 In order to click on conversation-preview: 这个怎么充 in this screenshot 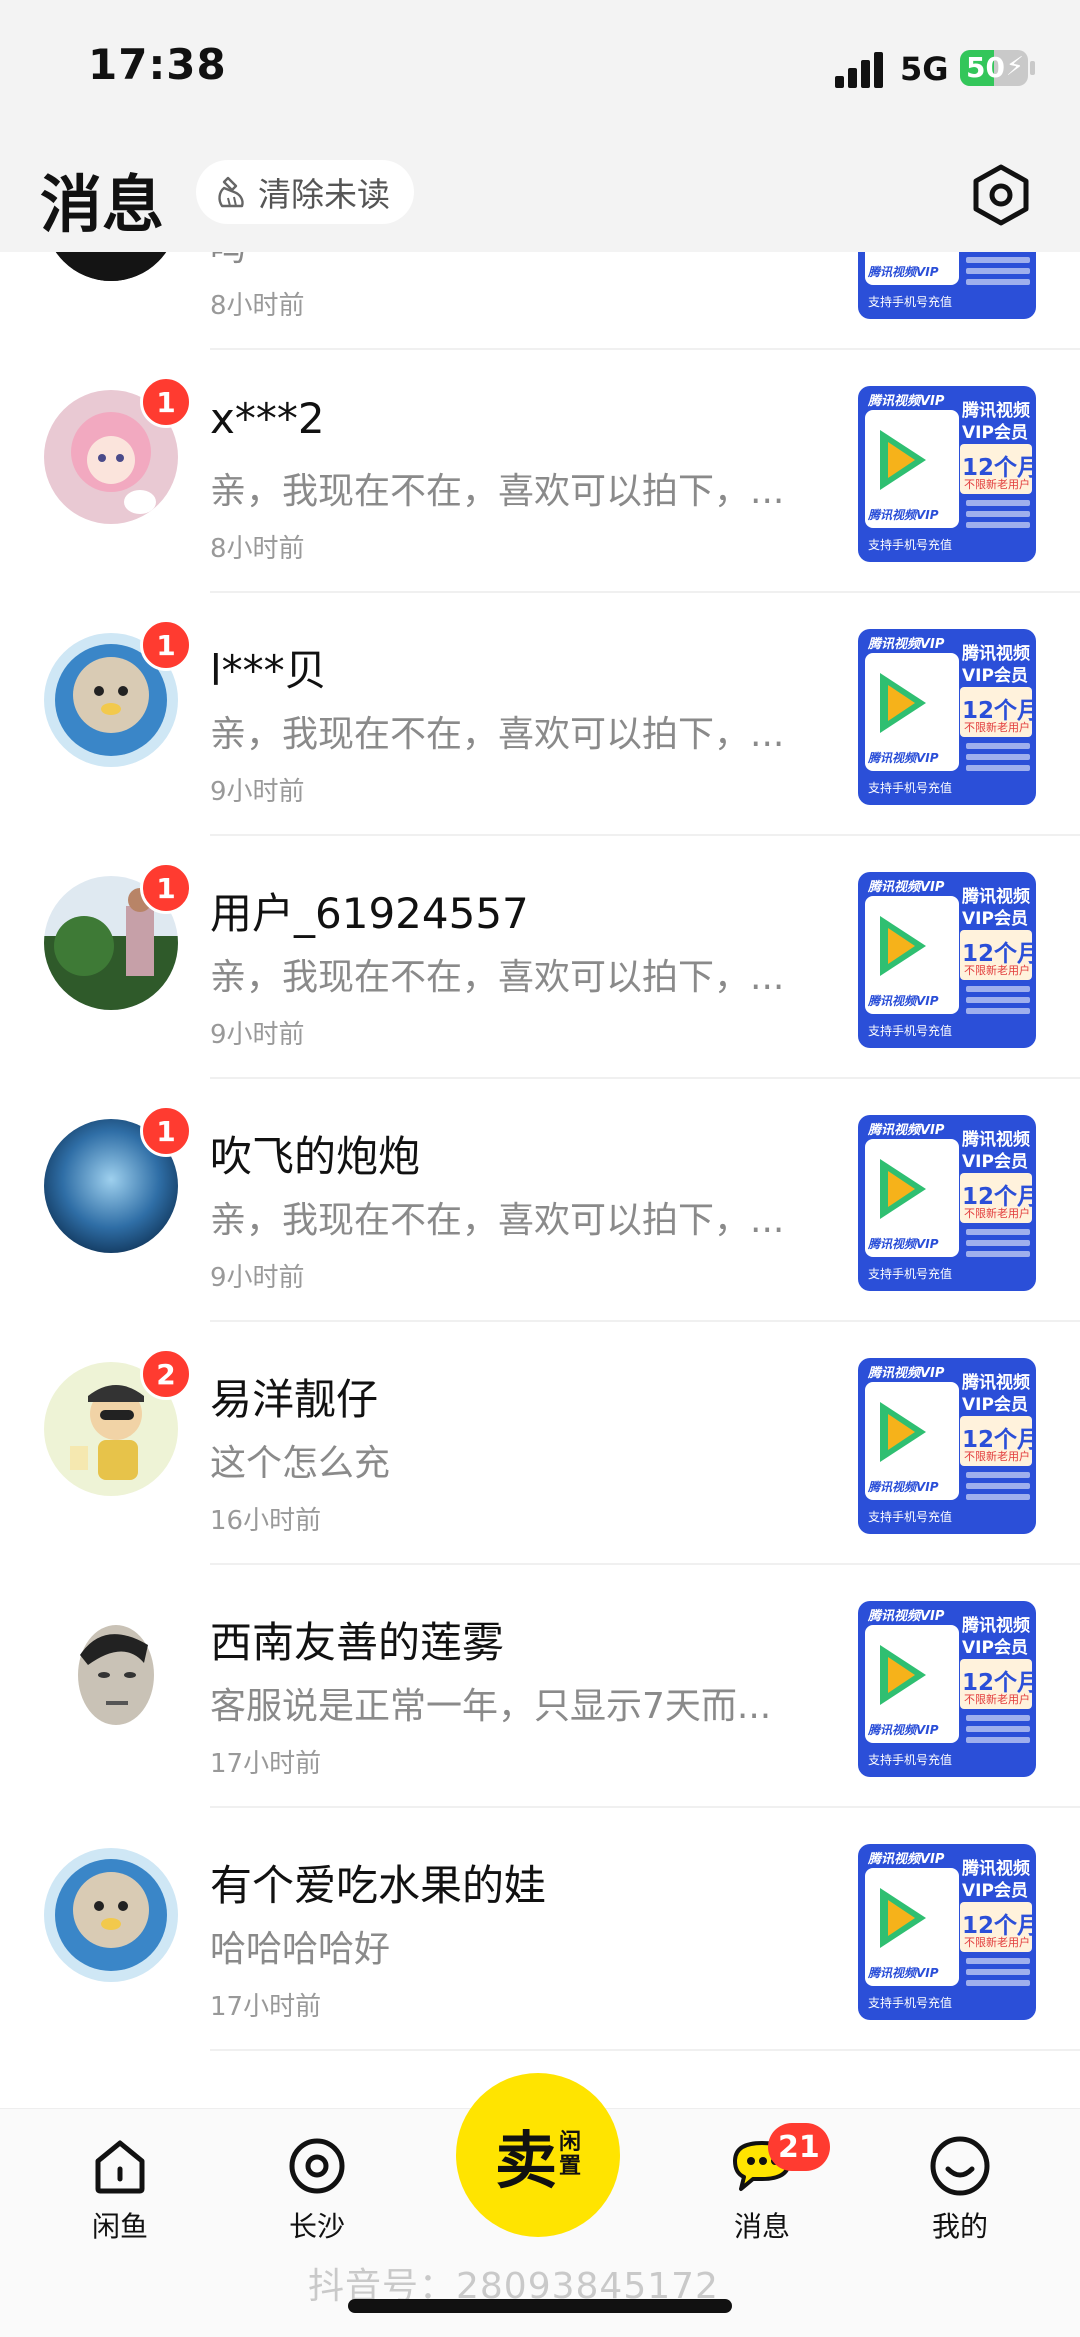, I will do `click(300, 1463)`.